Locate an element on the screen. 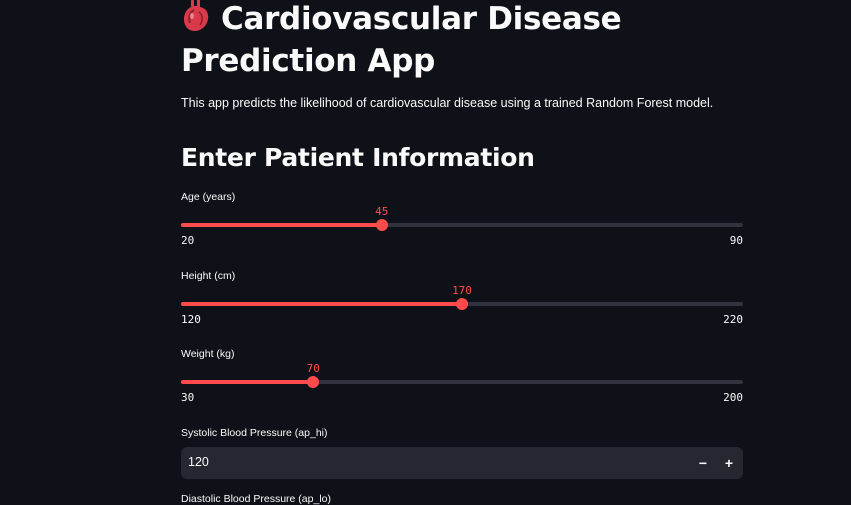 This screenshot has width=851, height=505. weight-slider-max: 200 is located at coordinates (733, 397).